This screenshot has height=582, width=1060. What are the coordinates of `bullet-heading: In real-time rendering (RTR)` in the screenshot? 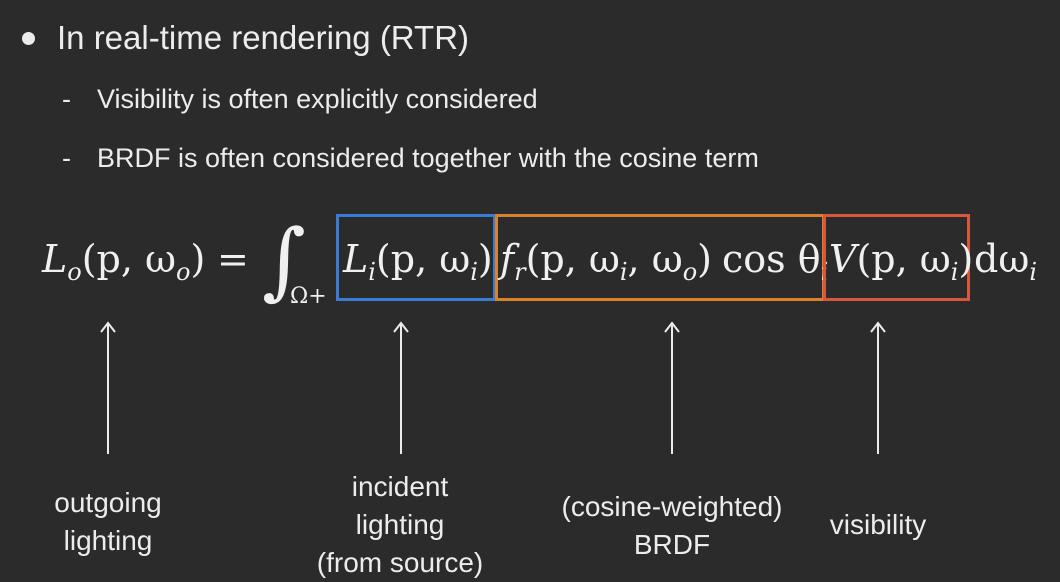 It's located at (263, 37).